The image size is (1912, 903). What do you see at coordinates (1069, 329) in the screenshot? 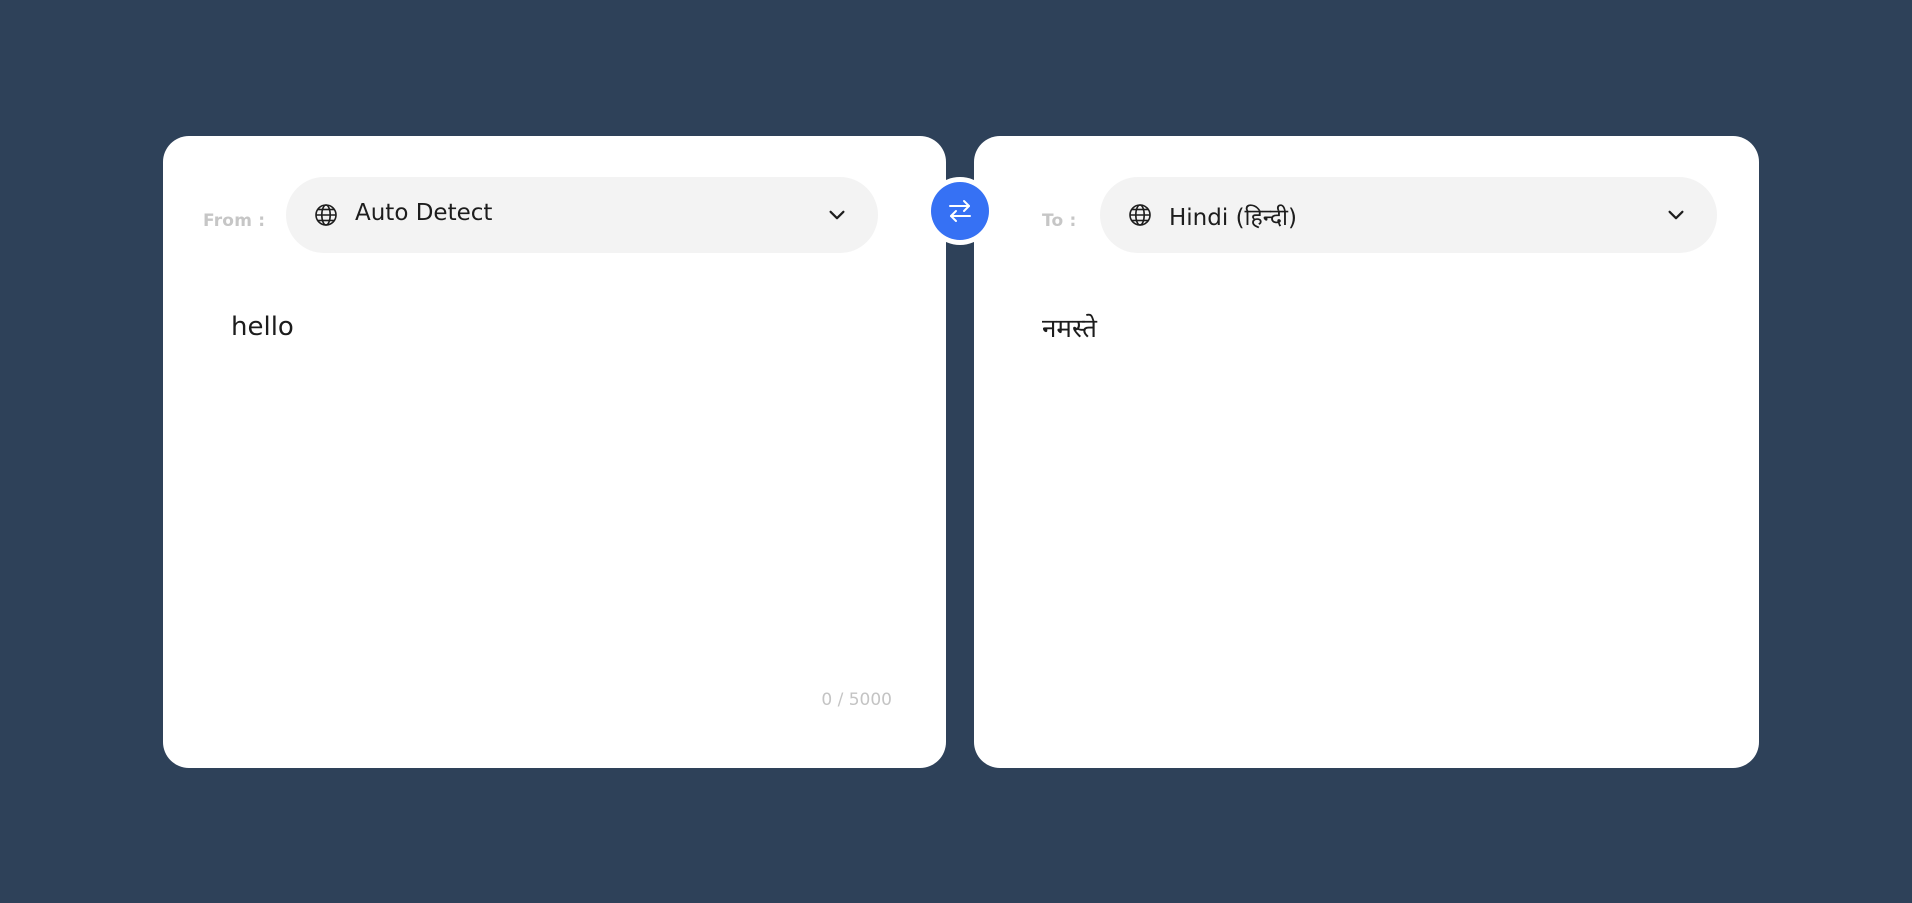
I see `translated-text-output: नमस्ते` at bounding box center [1069, 329].